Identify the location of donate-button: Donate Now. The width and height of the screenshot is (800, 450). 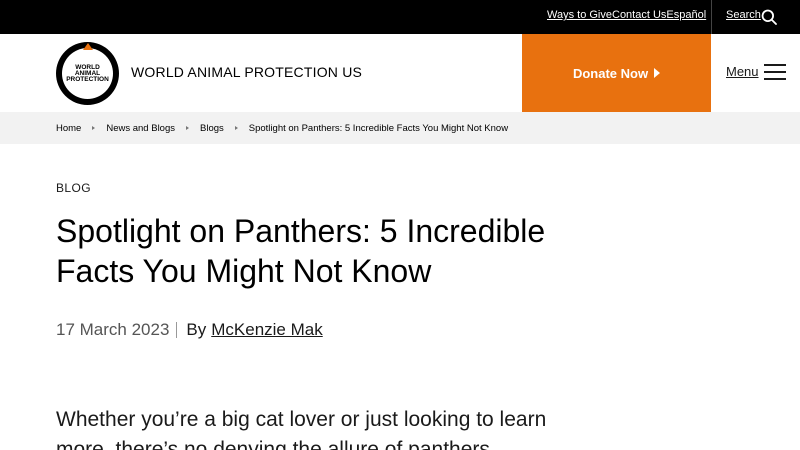
(616, 73).